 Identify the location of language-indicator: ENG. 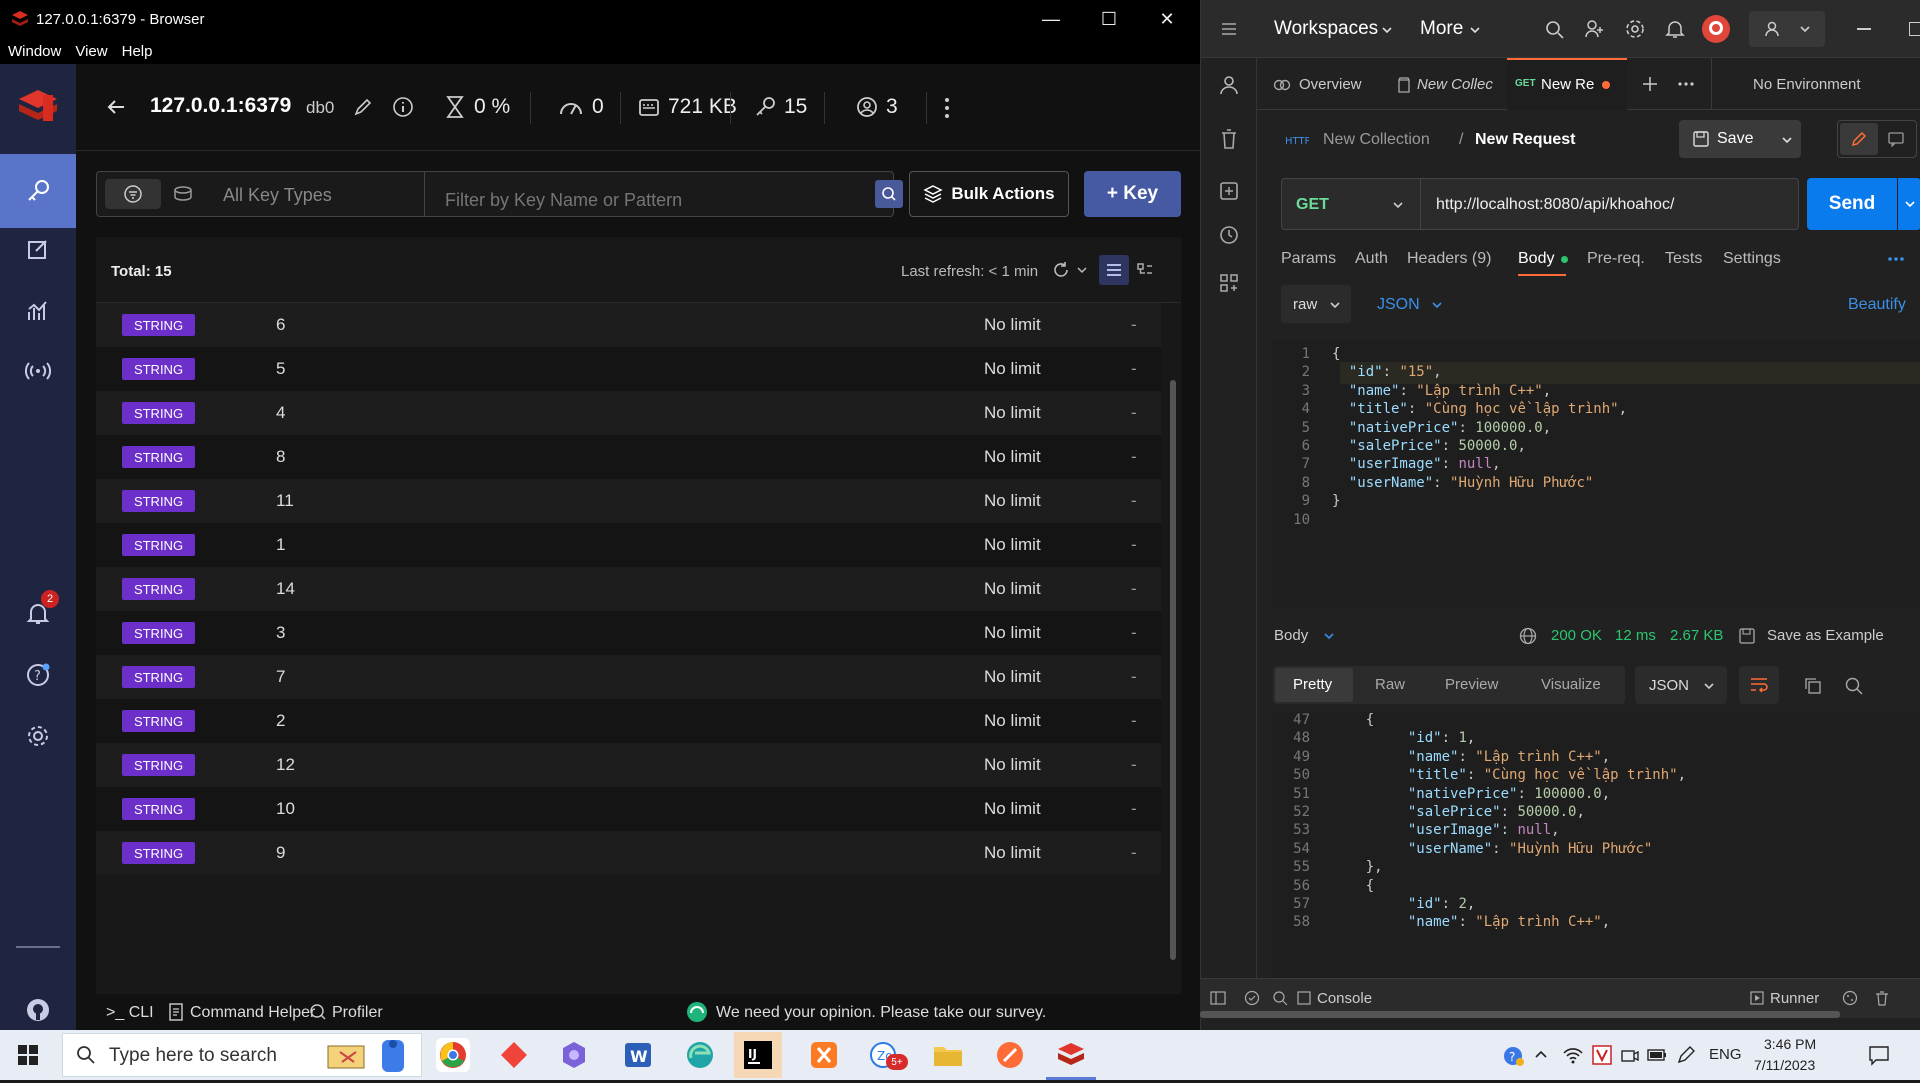
(1725, 1054).